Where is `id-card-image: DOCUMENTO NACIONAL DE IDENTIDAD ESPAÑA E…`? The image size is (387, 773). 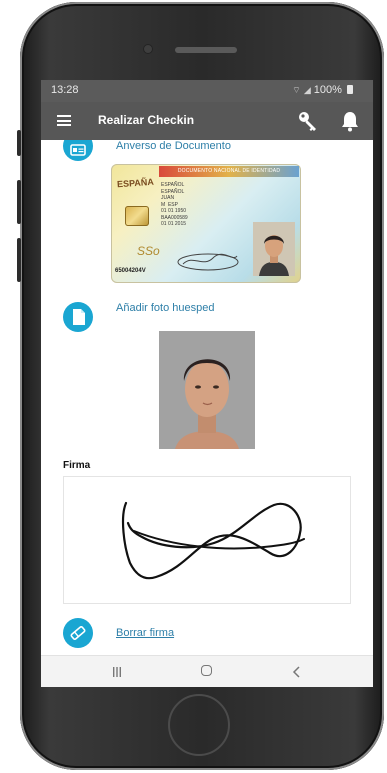 id-card-image: DOCUMENTO NACIONAL DE IDENTIDAD ESPAÑA E… is located at coordinates (206, 223).